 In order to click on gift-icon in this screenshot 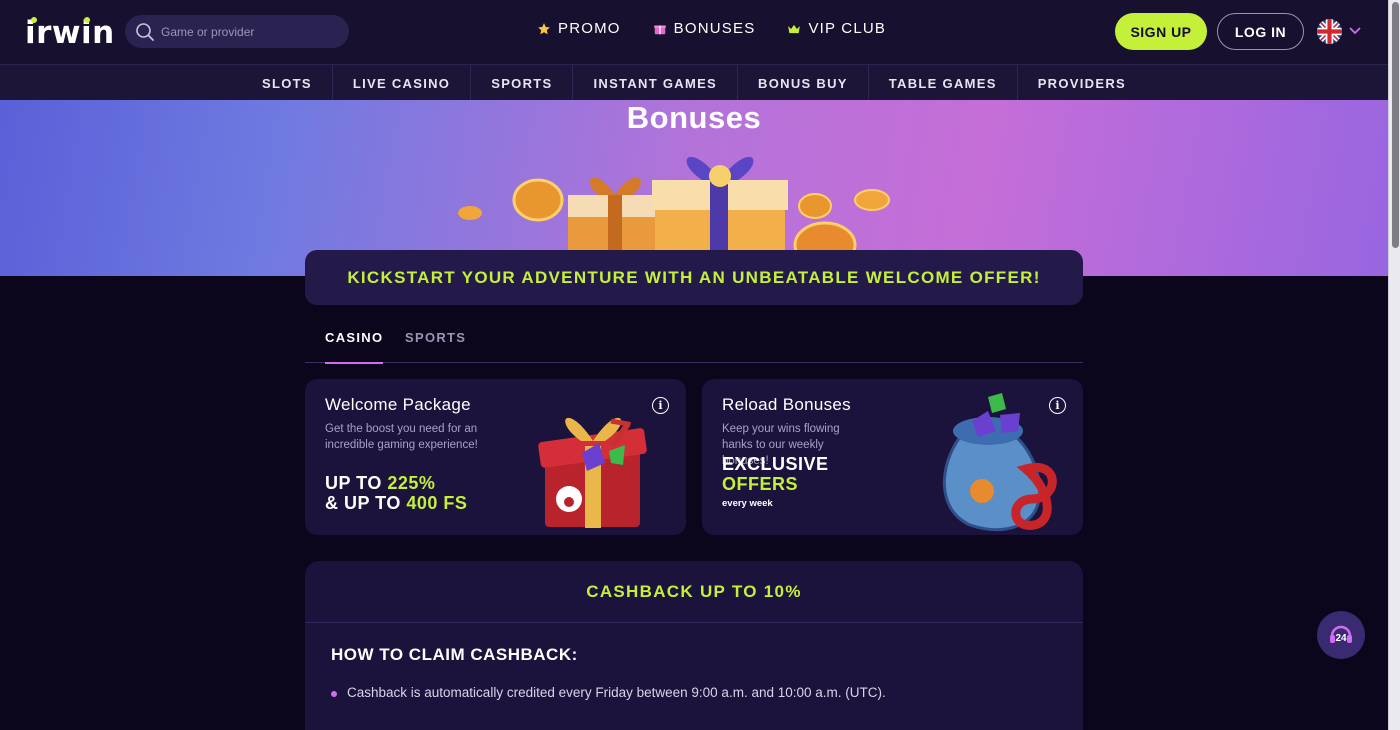, I will do `click(659, 29)`.